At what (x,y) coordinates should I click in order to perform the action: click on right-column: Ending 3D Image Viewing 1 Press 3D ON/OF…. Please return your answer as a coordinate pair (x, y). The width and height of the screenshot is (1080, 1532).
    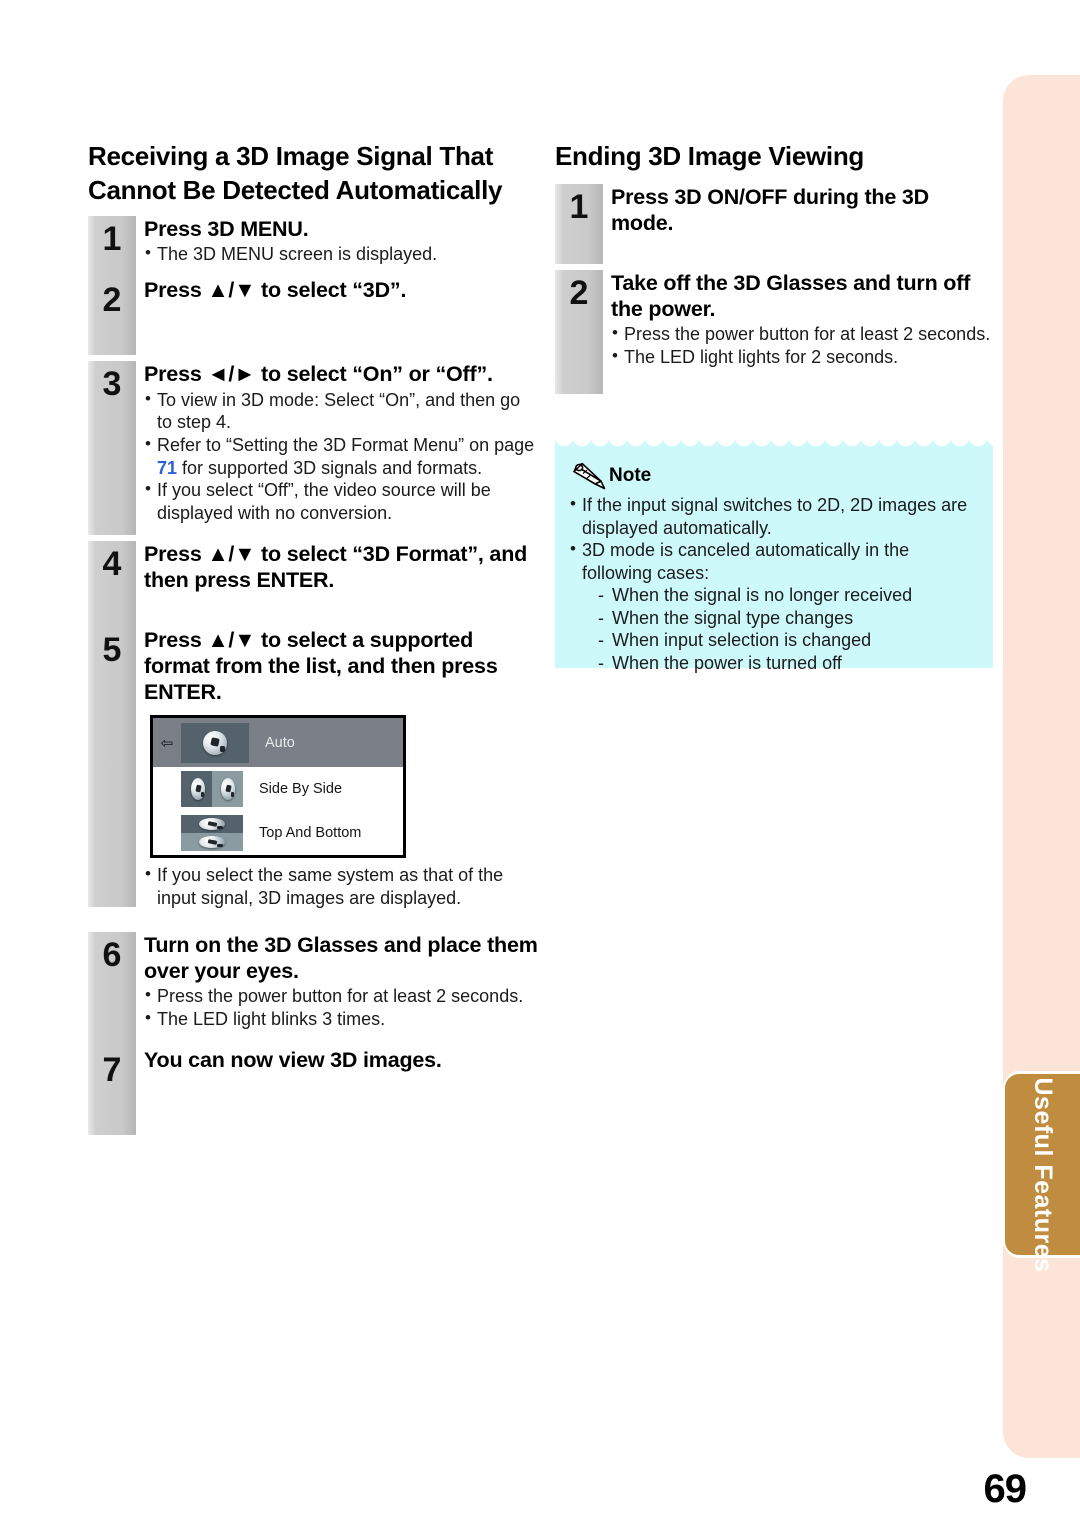
    Looking at the image, I should click on (775, 267).